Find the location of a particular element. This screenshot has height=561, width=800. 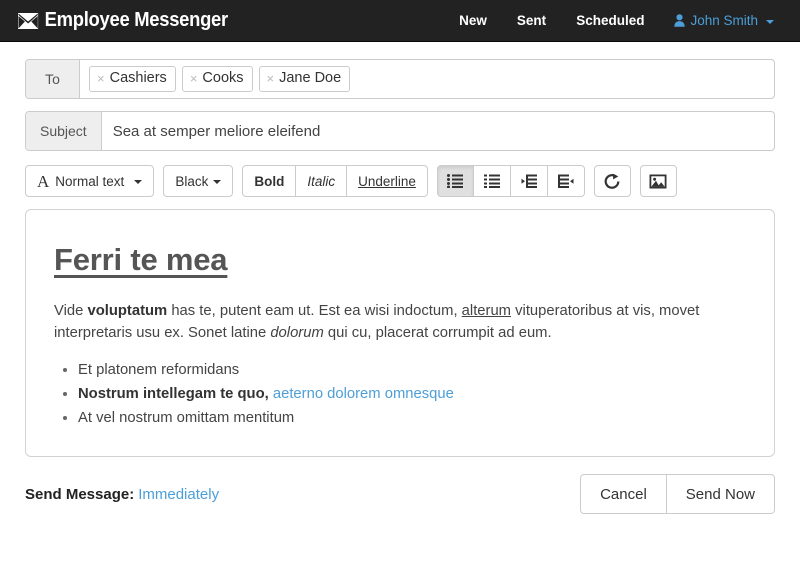

recipient-tag: × Cooks is located at coordinates (217, 79).